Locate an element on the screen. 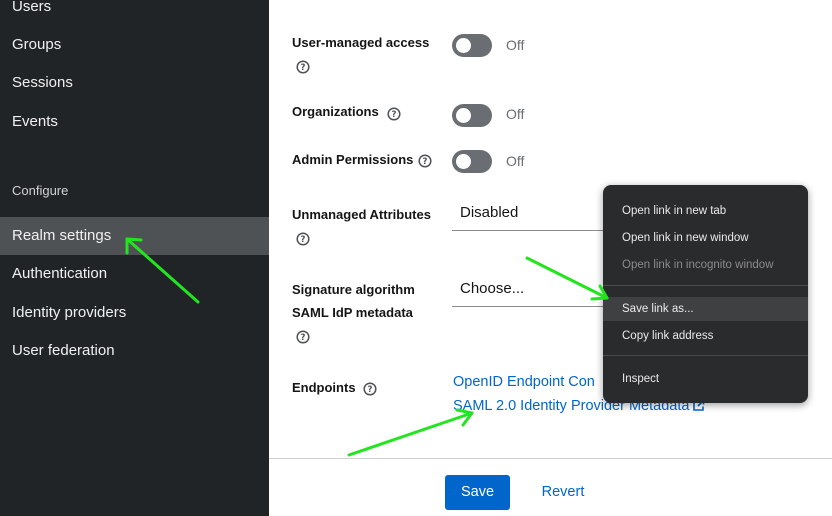  admin-permissions-toggle is located at coordinates (472, 161).